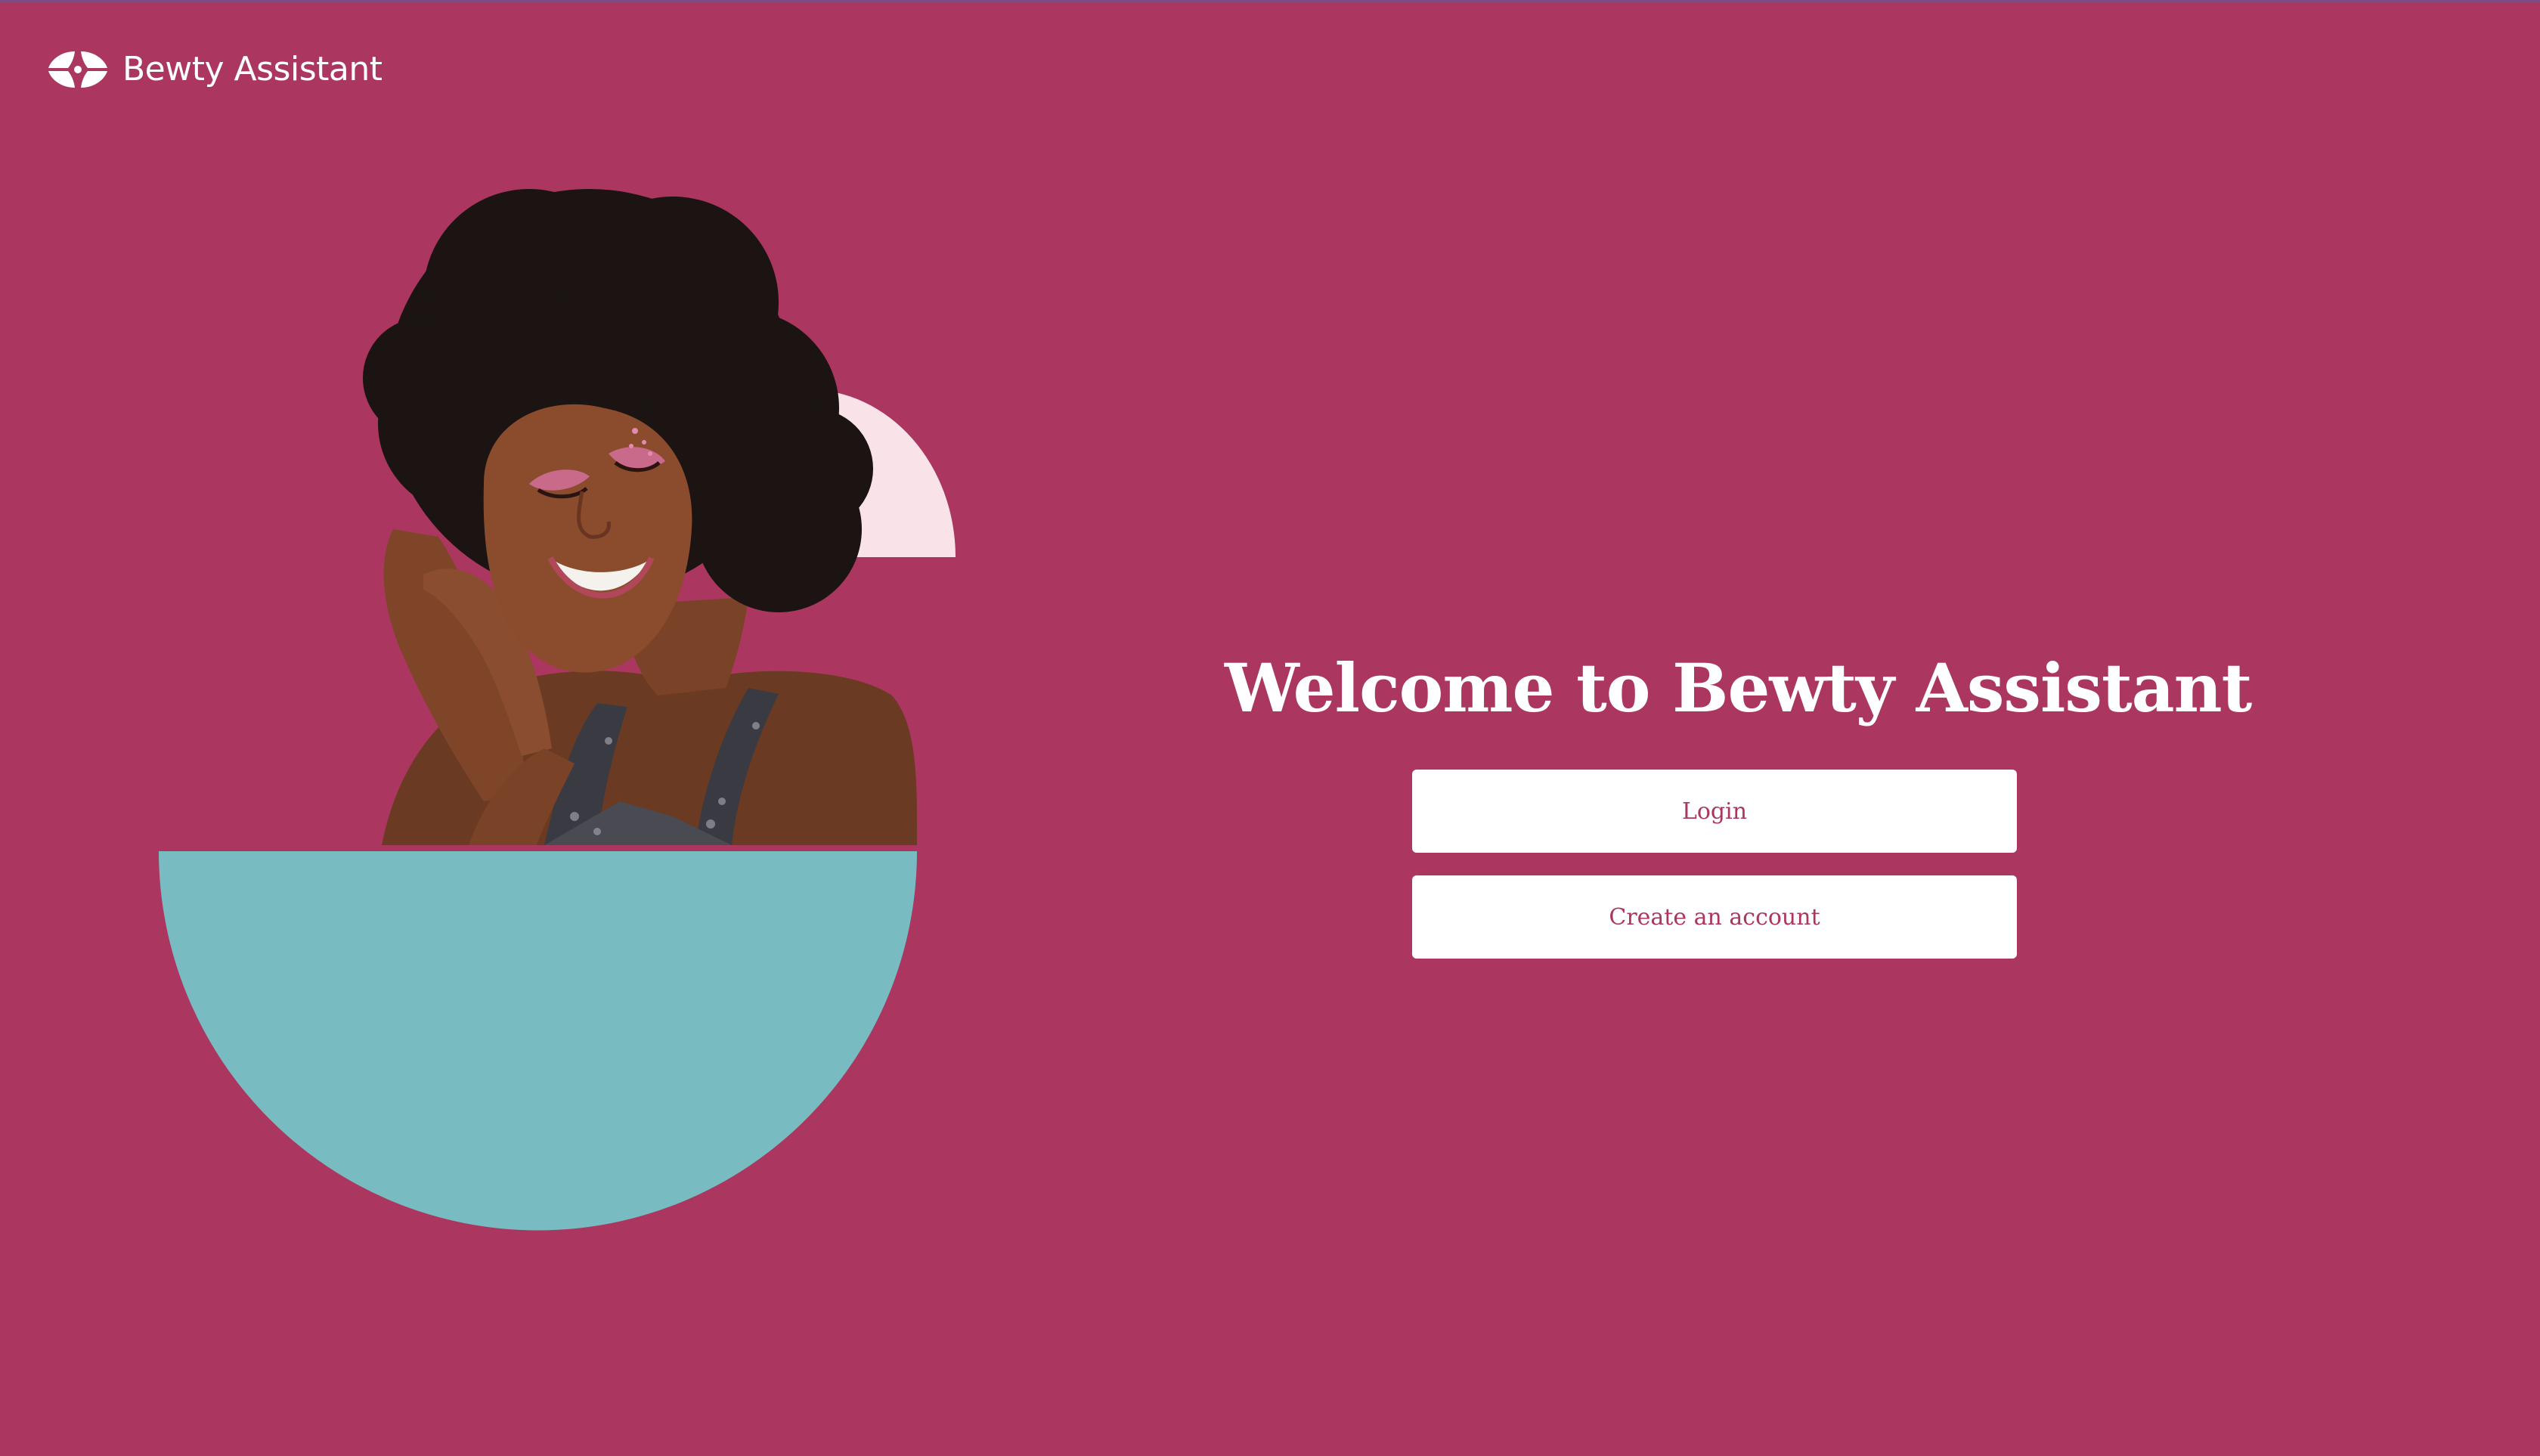 The height and width of the screenshot is (1456, 2540). Describe the element at coordinates (1714, 917) in the screenshot. I see `create-account-button: Create an account` at that location.